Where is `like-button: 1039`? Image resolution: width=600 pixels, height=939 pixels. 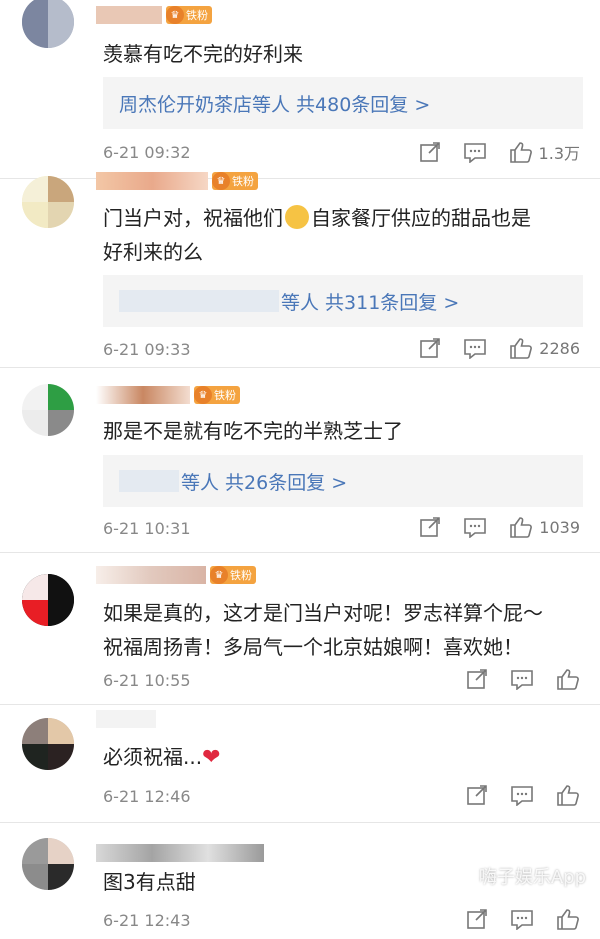 like-button: 1039 is located at coordinates (544, 527).